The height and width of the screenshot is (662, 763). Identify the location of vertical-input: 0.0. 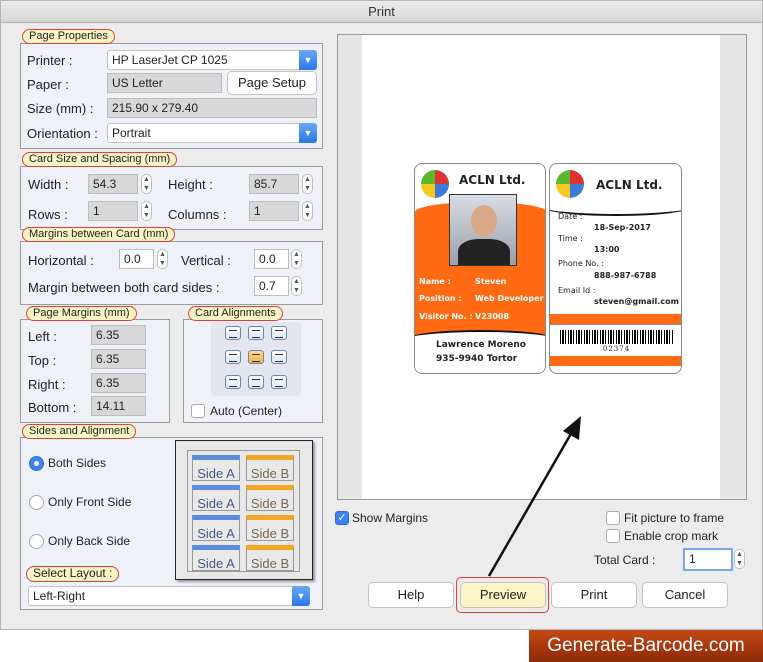
(271, 259).